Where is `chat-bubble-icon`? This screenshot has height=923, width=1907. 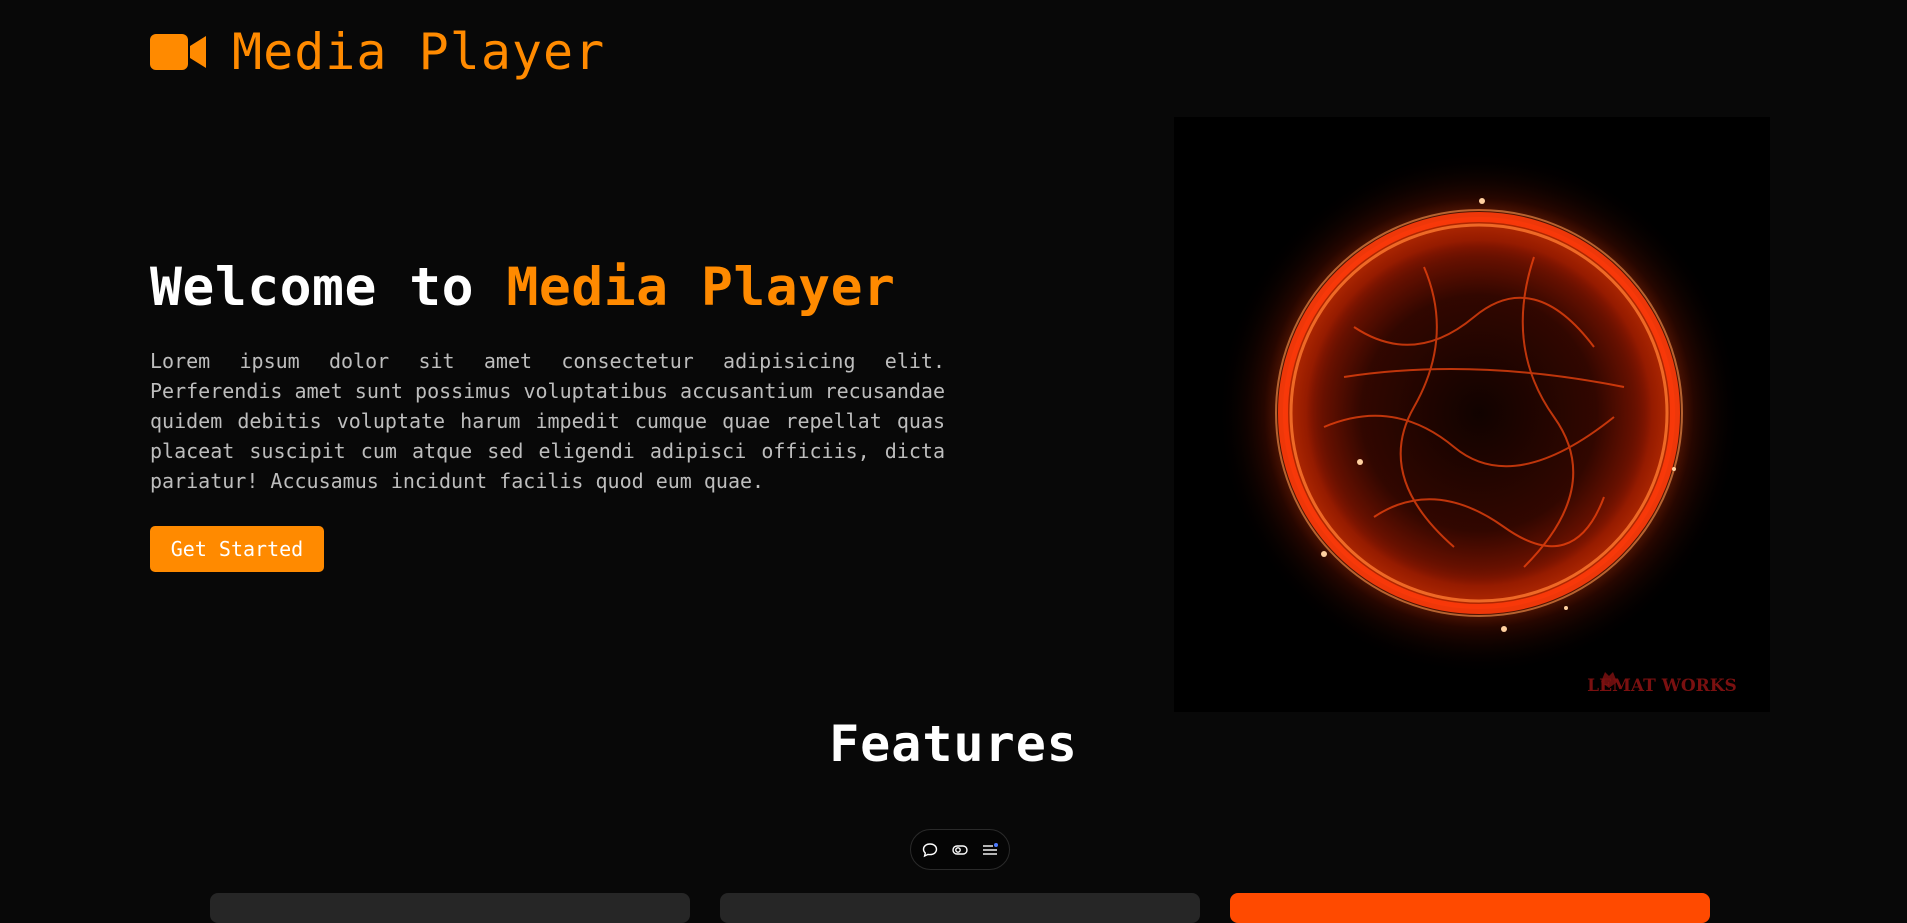 chat-bubble-icon is located at coordinates (930, 850).